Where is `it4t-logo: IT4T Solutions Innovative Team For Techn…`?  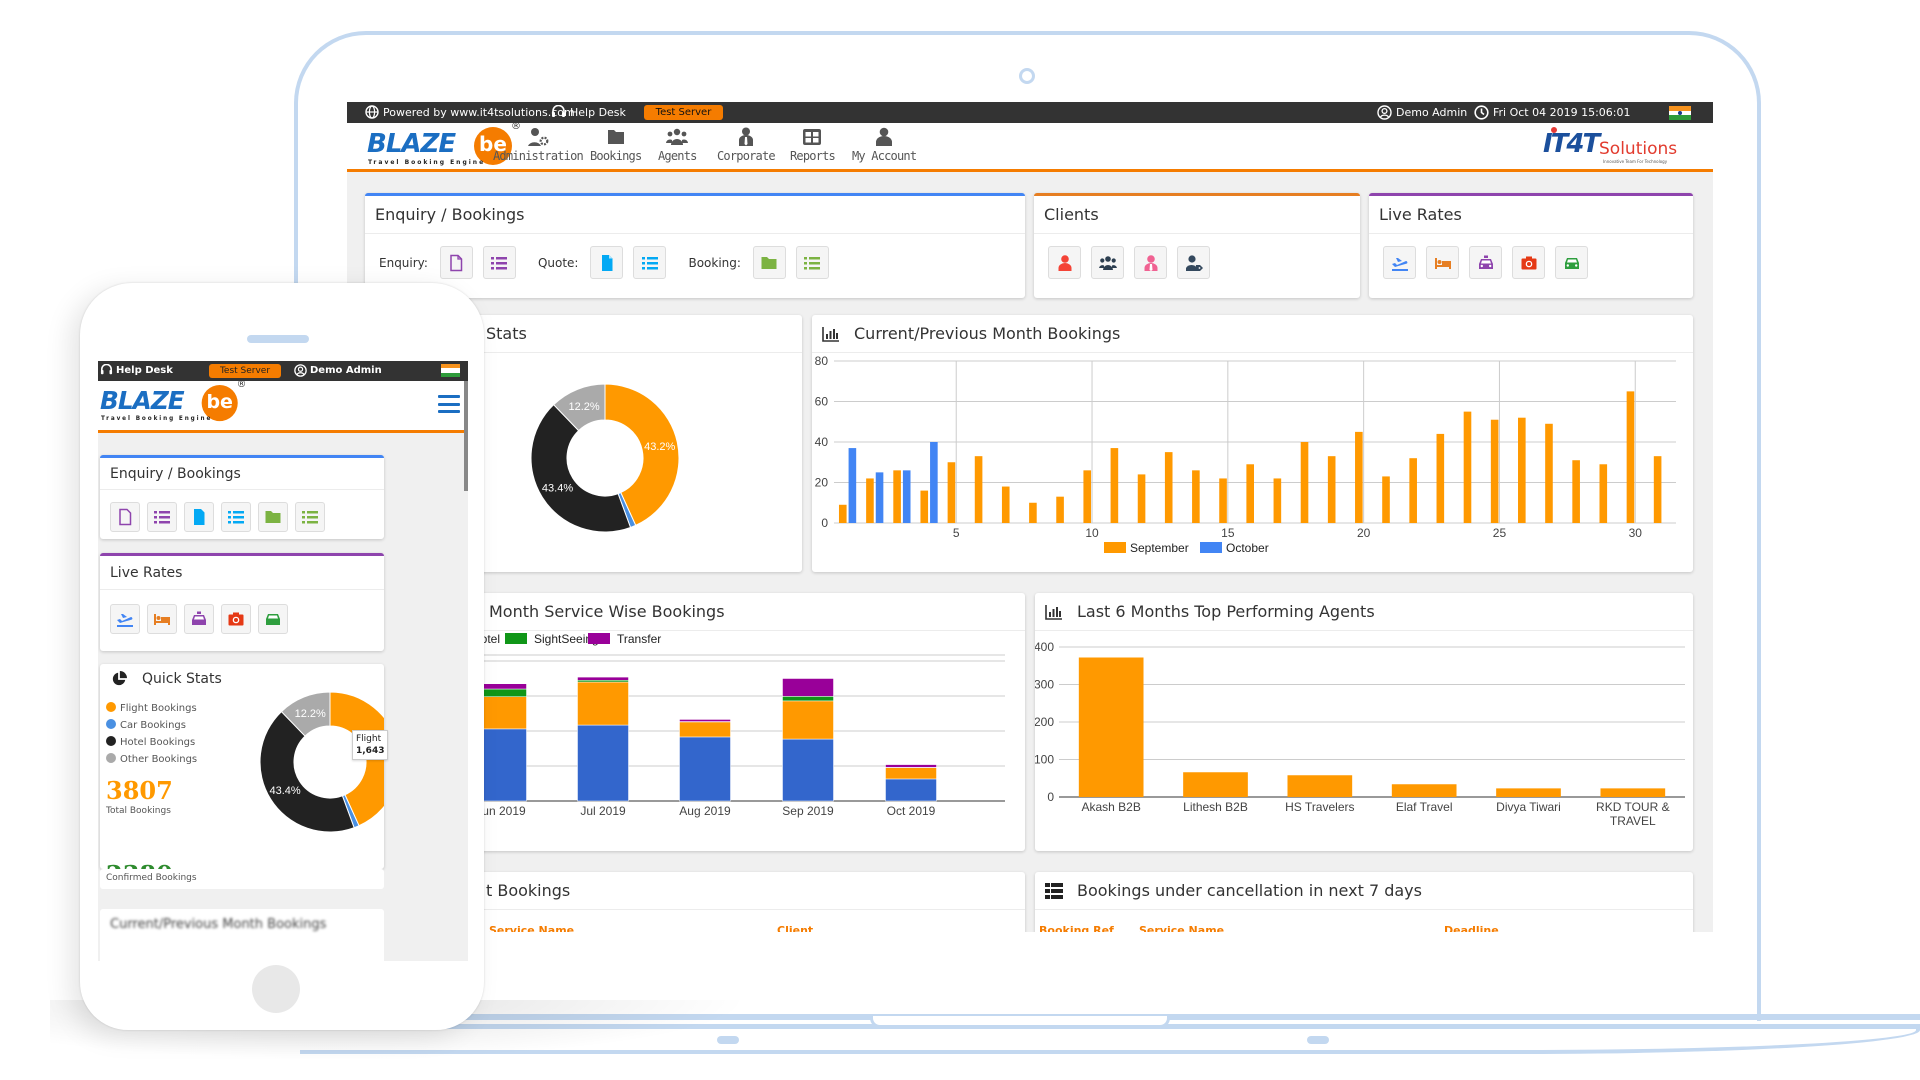
it4t-logo: IT4T Solutions Innovative Team For Techn… is located at coordinates (1618, 147).